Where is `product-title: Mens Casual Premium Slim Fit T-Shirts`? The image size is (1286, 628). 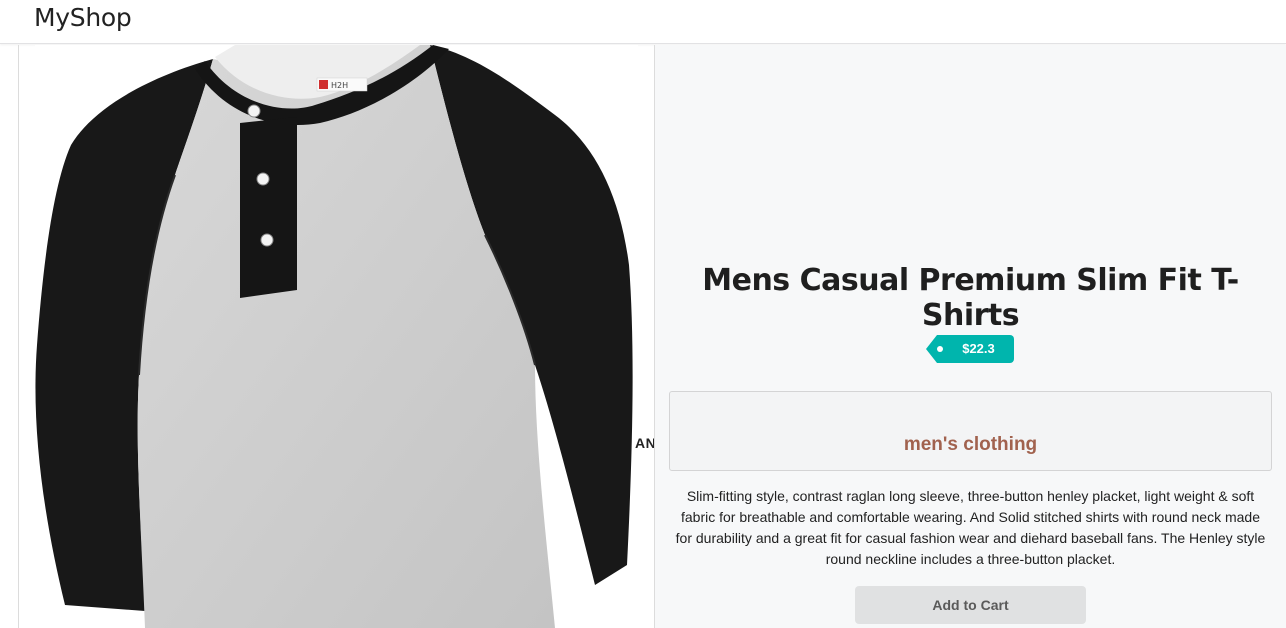 product-title: Mens Casual Premium Slim Fit T-Shirts is located at coordinates (970, 298).